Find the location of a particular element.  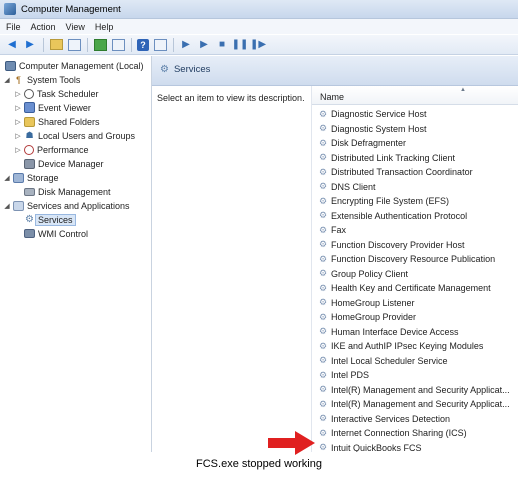

service-row: ⚙ Diagnostic System Host is located at coordinates (418, 129).